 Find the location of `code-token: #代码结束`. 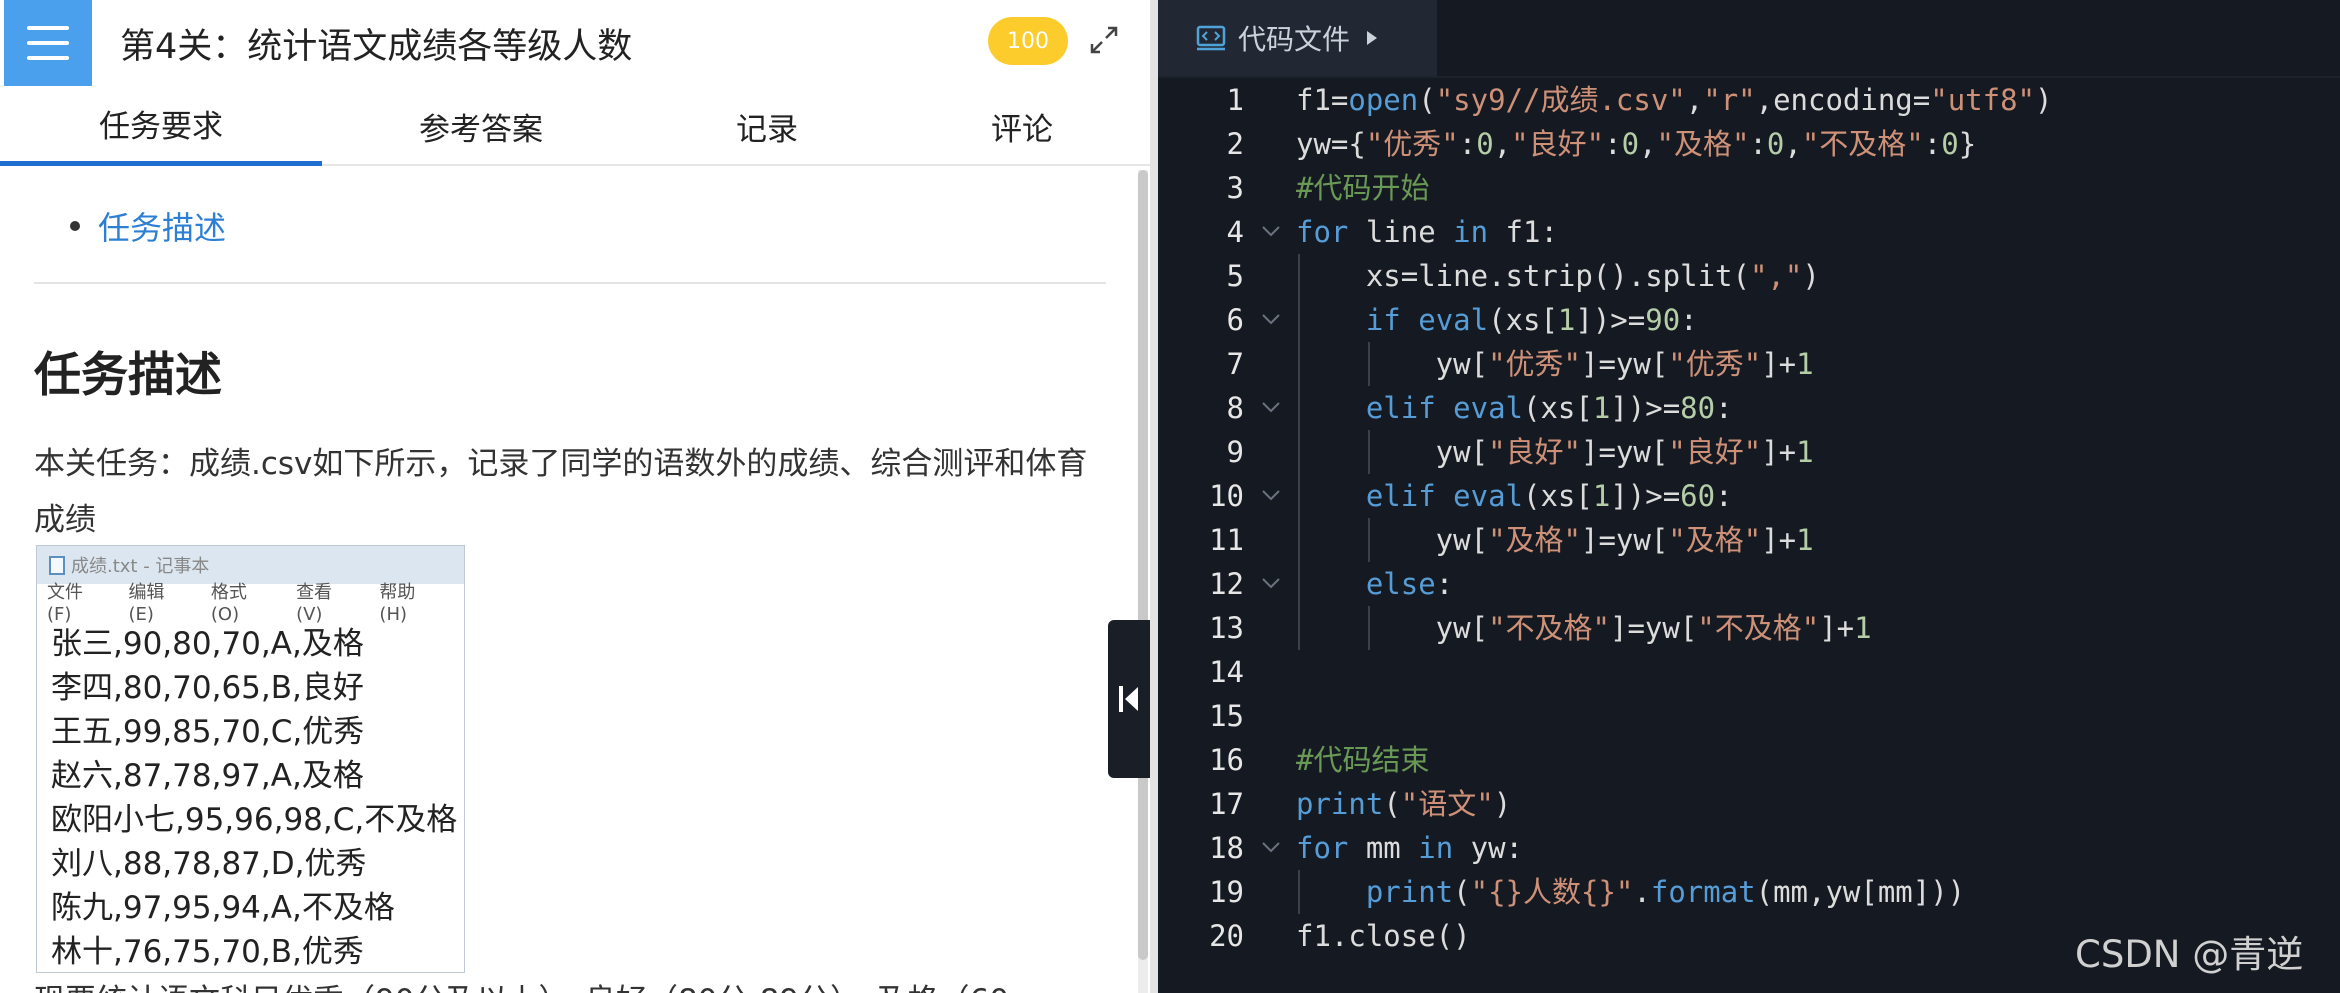

code-token: #代码结束 is located at coordinates (1363, 760).